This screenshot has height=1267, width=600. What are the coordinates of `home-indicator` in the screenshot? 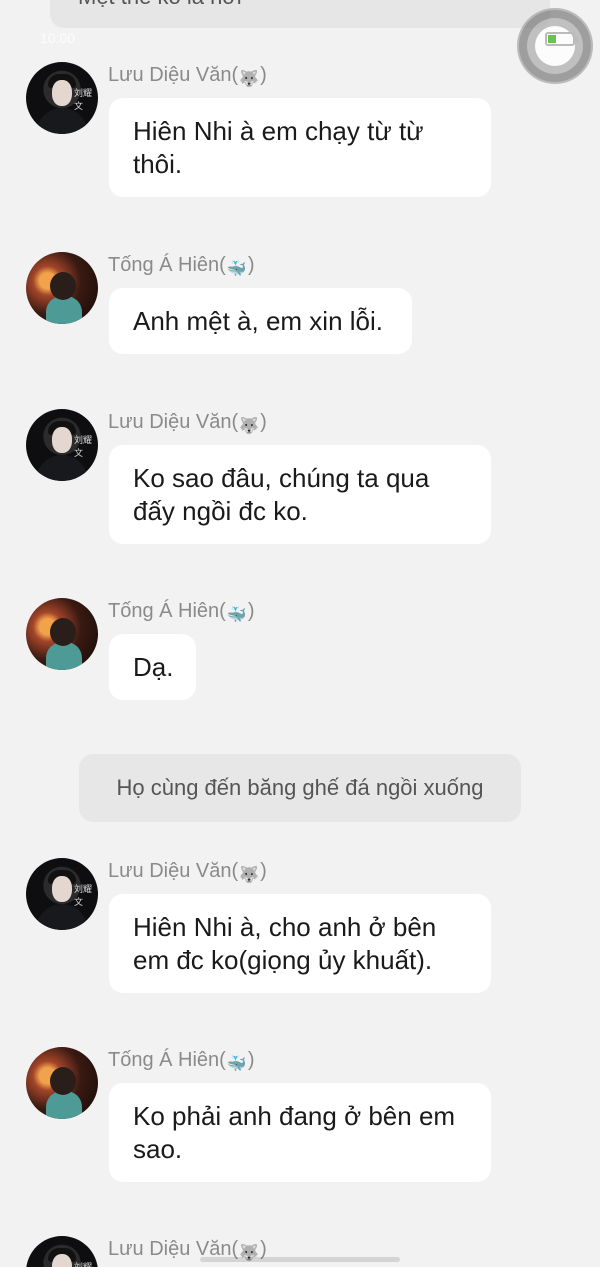 It's located at (300, 1259).